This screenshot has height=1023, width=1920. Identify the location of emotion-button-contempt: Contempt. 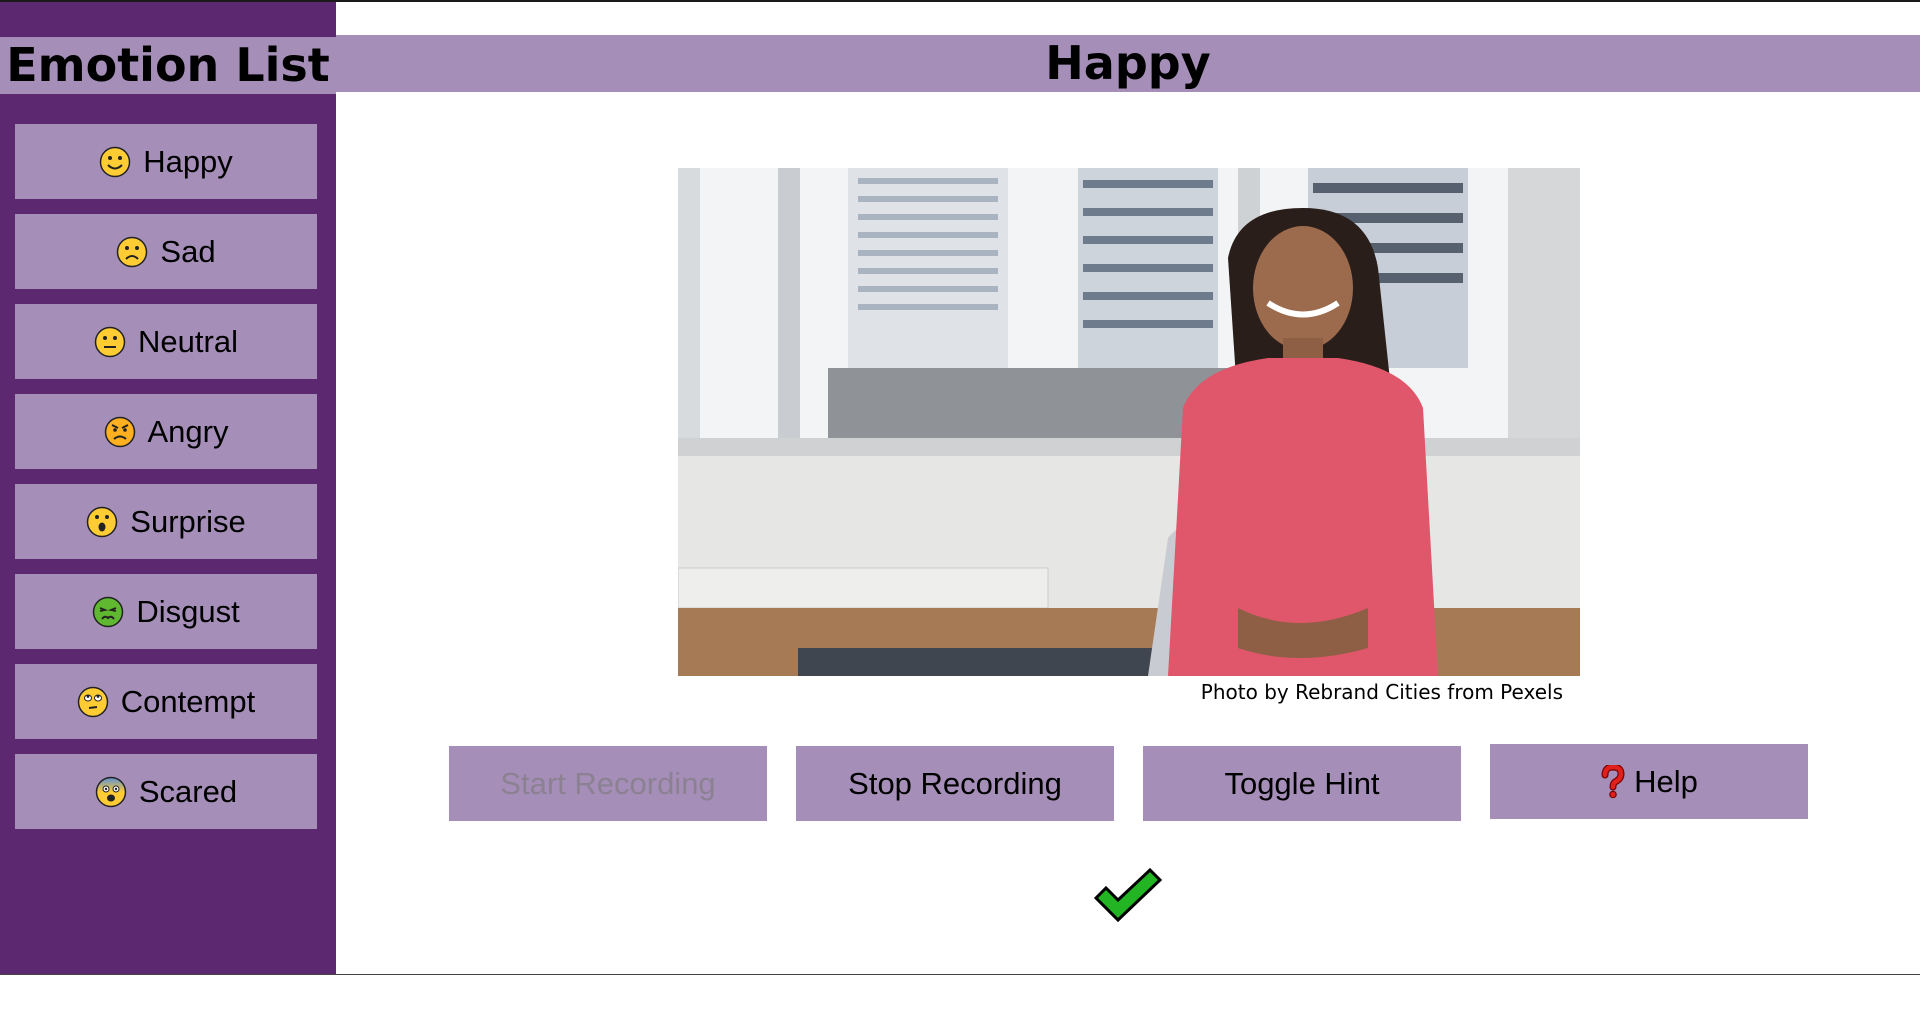
(166, 701).